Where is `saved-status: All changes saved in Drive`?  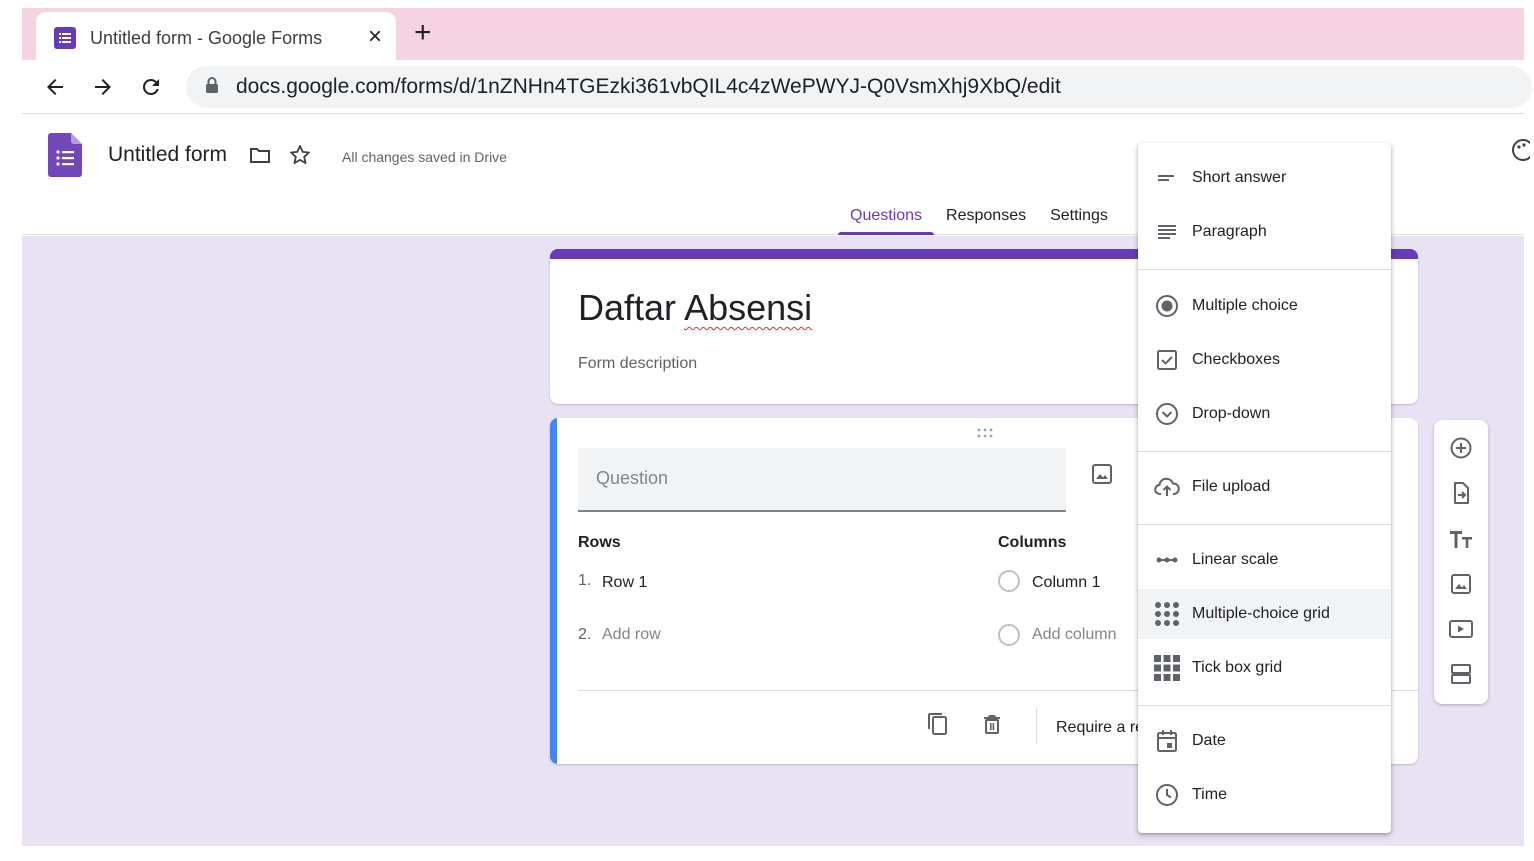 saved-status: All changes saved in Drive is located at coordinates (424, 157).